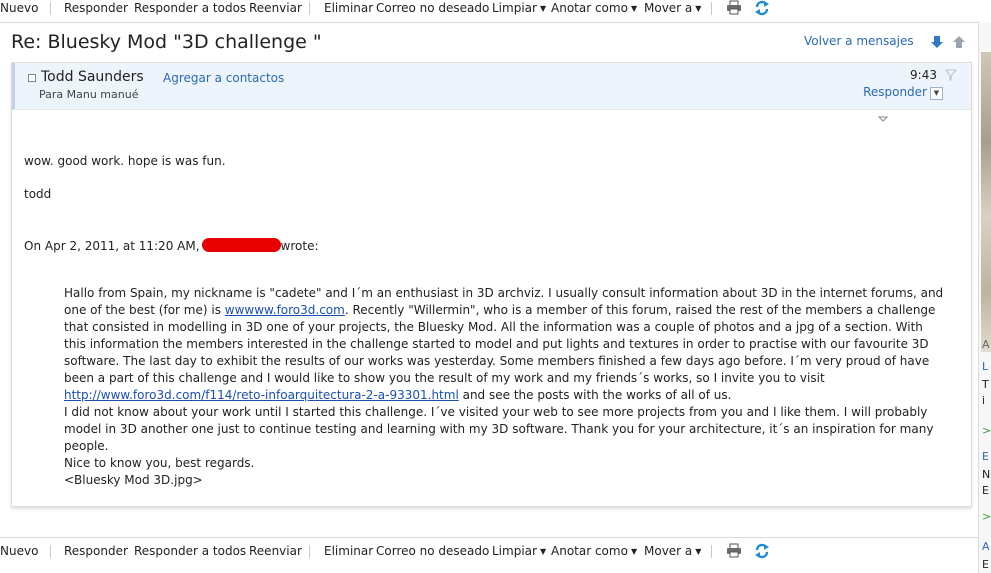 This screenshot has width=991, height=573. Describe the element at coordinates (159, 463) in the screenshot. I see `quote-text: Nice to know you, best regards.` at that location.